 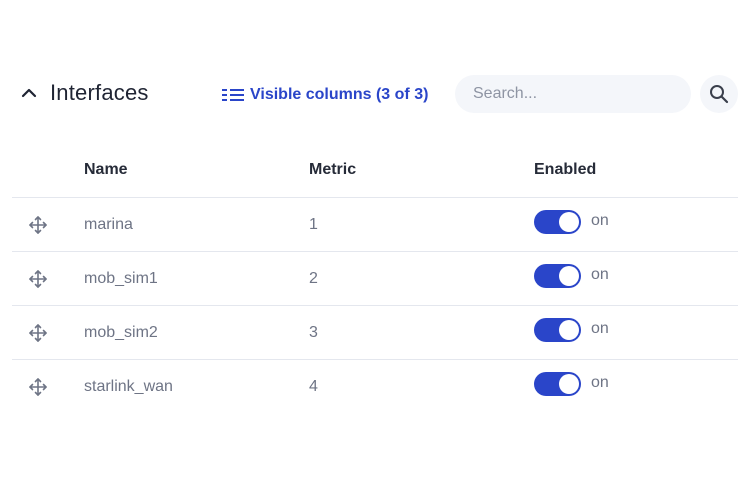 I want to click on cell-name: marina, so click(x=108, y=224).